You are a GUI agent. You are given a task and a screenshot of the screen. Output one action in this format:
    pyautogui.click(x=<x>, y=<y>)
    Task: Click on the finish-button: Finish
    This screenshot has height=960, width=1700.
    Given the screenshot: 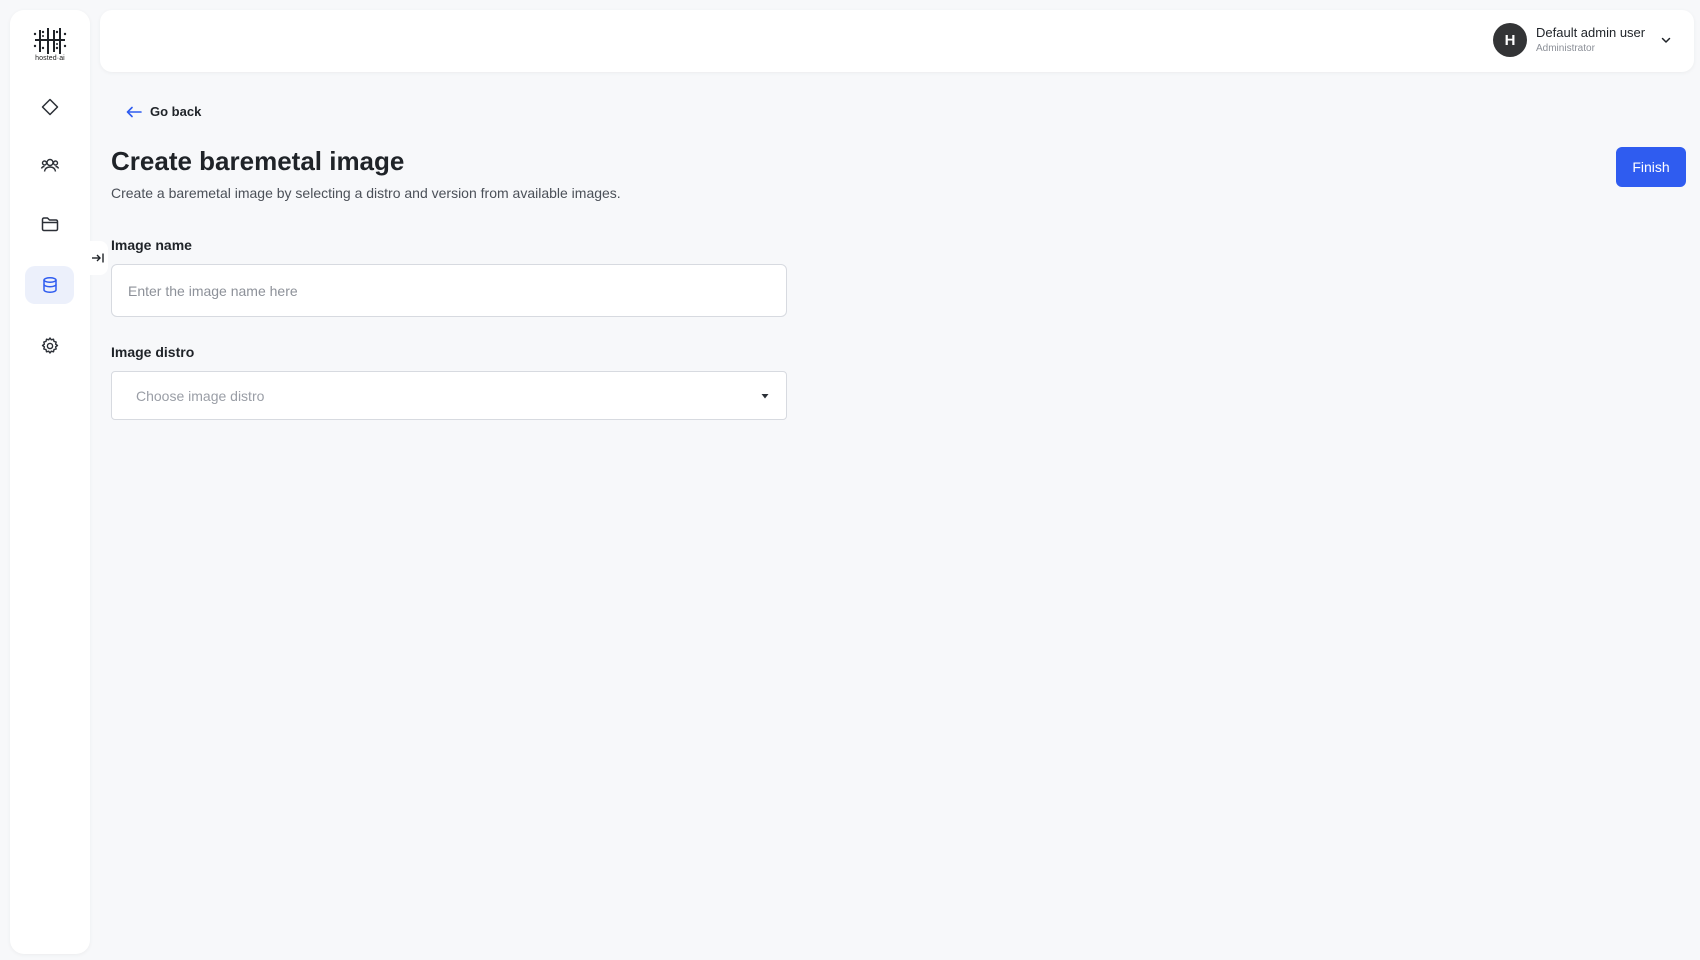 What is the action you would take?
    pyautogui.click(x=1651, y=167)
    